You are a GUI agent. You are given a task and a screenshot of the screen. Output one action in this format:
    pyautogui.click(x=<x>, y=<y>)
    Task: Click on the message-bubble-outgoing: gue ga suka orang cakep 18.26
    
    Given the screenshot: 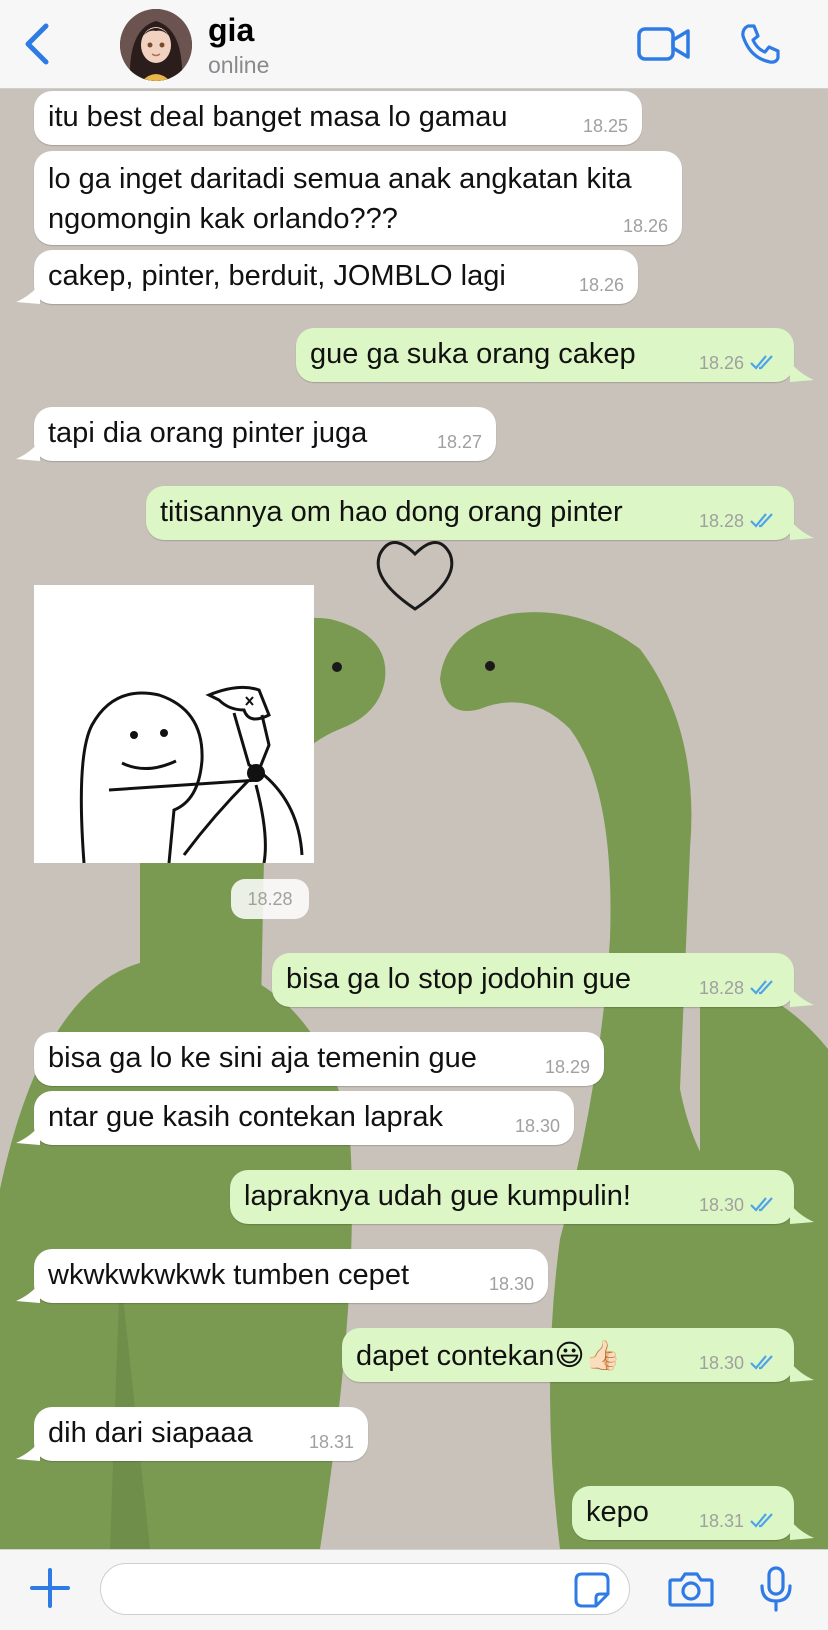 What is the action you would take?
    pyautogui.click(x=545, y=355)
    